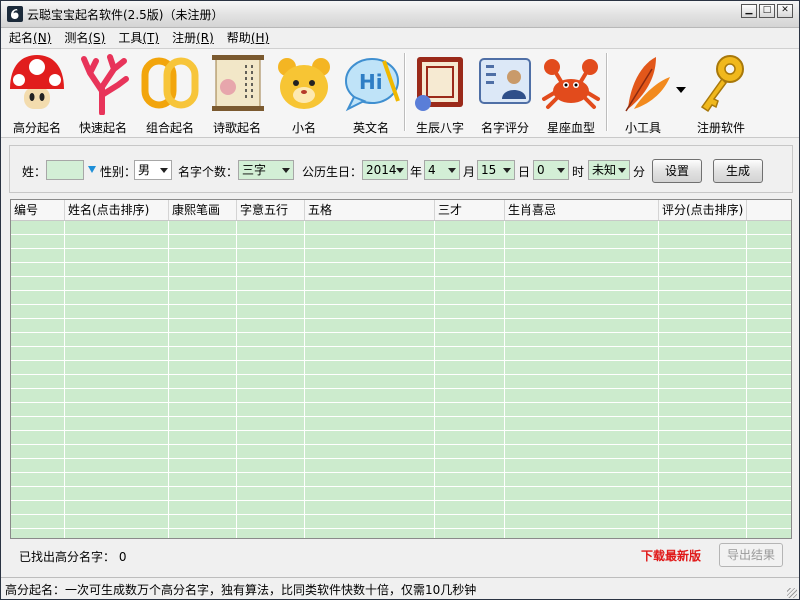 The height and width of the screenshot is (600, 800). I want to click on column-header-five-elements: 字意五行, so click(271, 210).